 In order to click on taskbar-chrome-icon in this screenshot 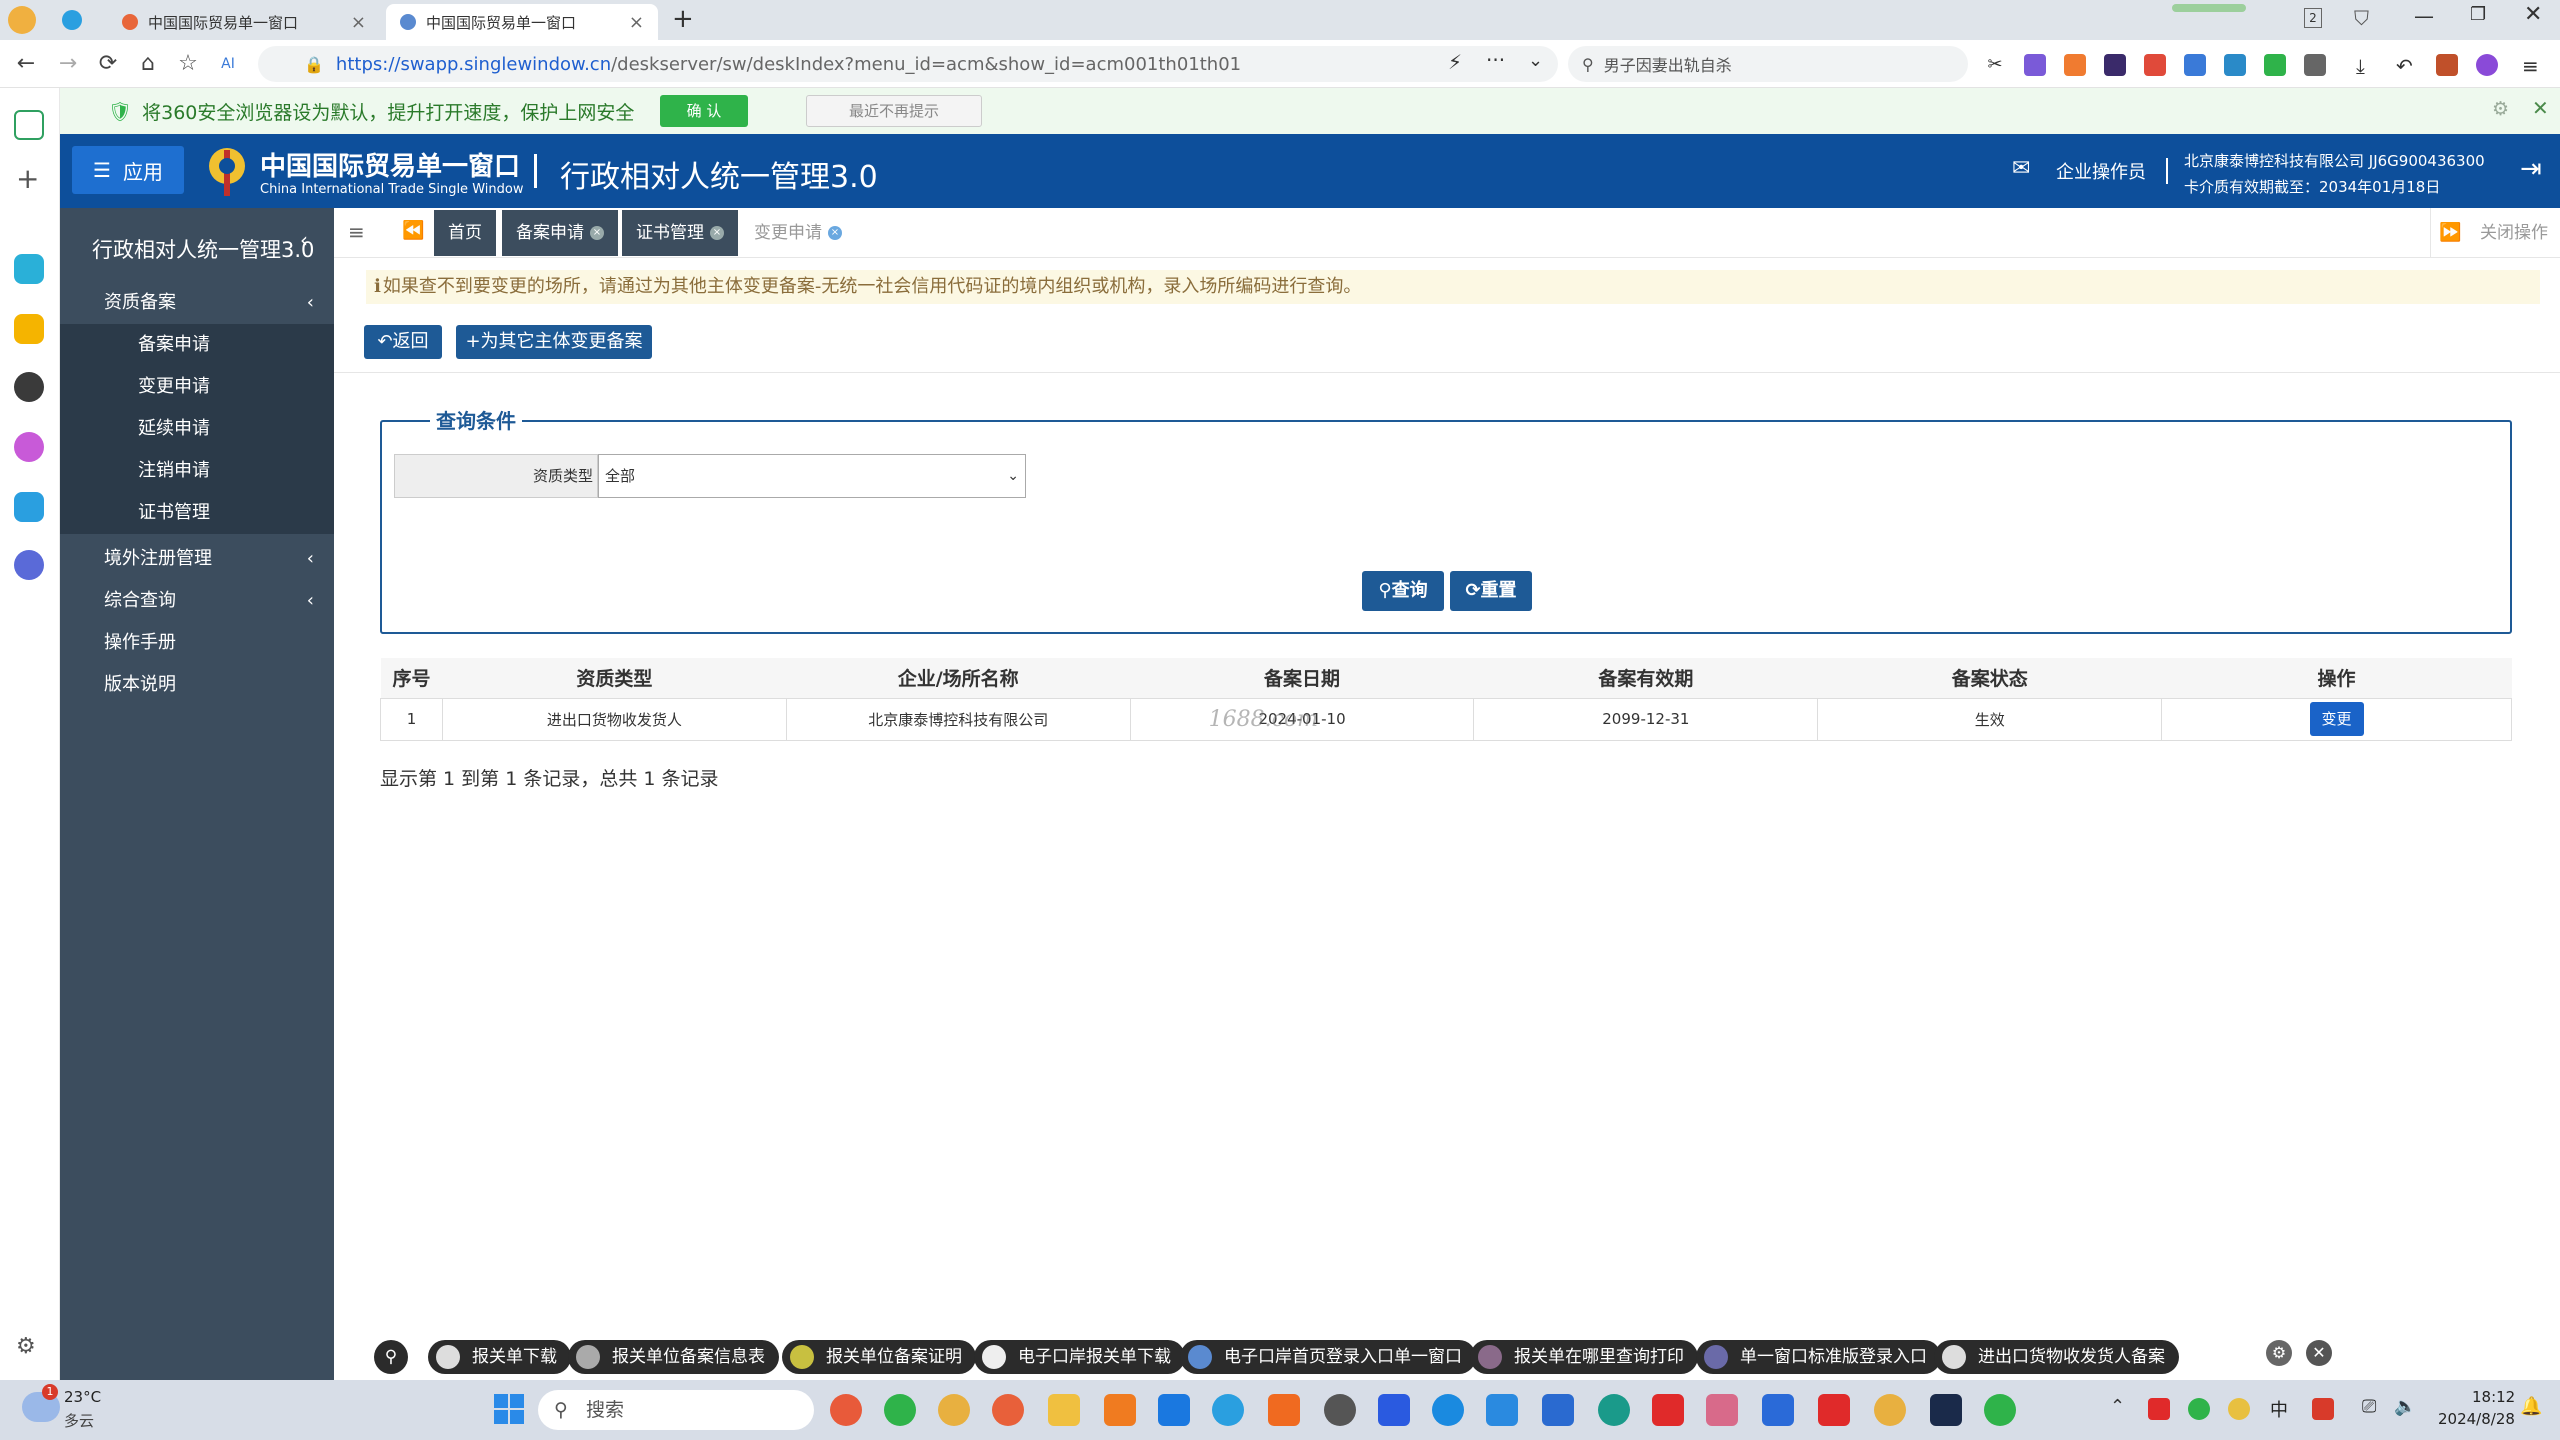, I will do `click(954, 1410)`.